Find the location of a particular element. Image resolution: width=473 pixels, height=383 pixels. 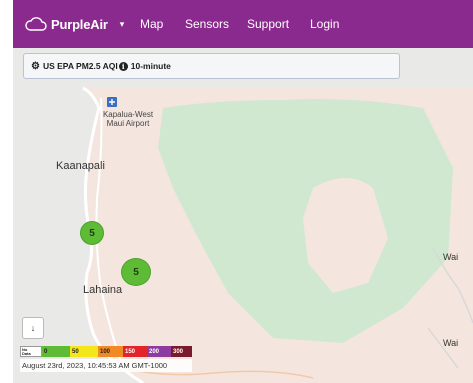

brand-name: PurpleAir is located at coordinates (79, 24).